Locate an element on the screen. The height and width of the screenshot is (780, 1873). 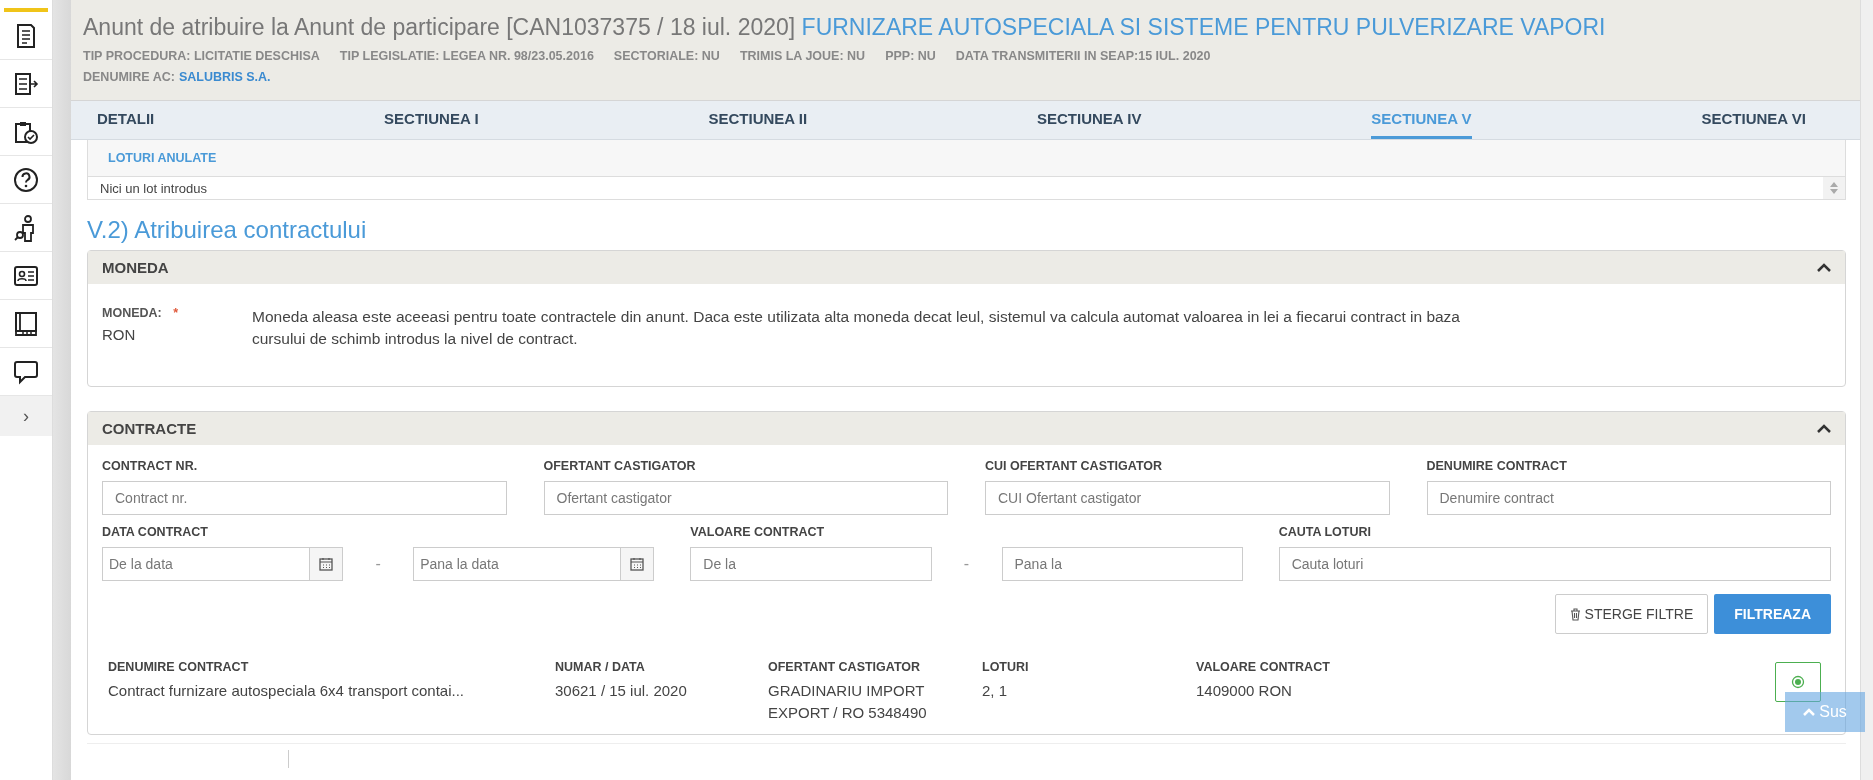
section-tab: DETALII is located at coordinates (126, 120).